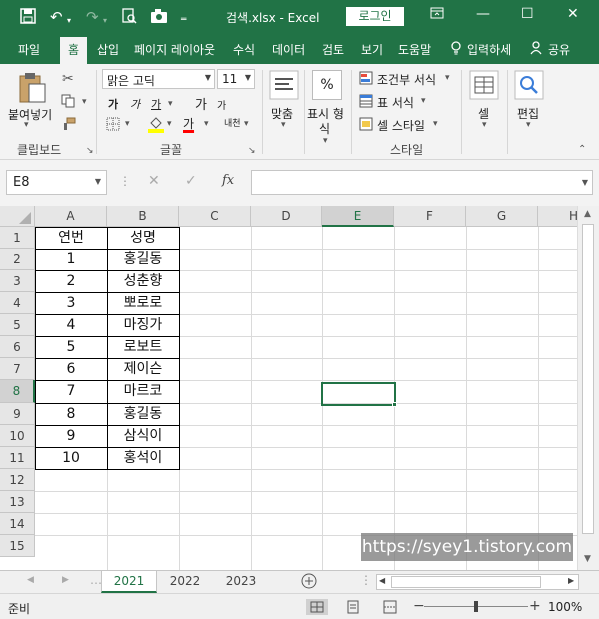 The image size is (599, 619). What do you see at coordinates (17, 303) in the screenshot?
I see `row-header-4: 4` at bounding box center [17, 303].